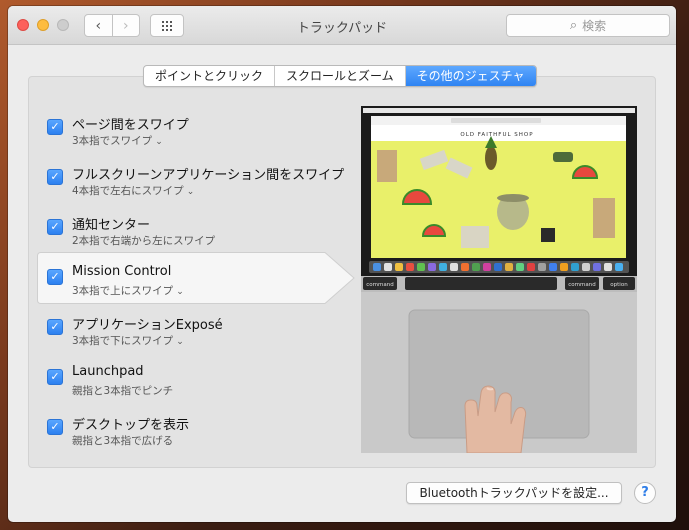 This screenshot has height=530, width=689. What do you see at coordinates (111, 225) in the screenshot?
I see `gesture-title: 通知センター` at bounding box center [111, 225].